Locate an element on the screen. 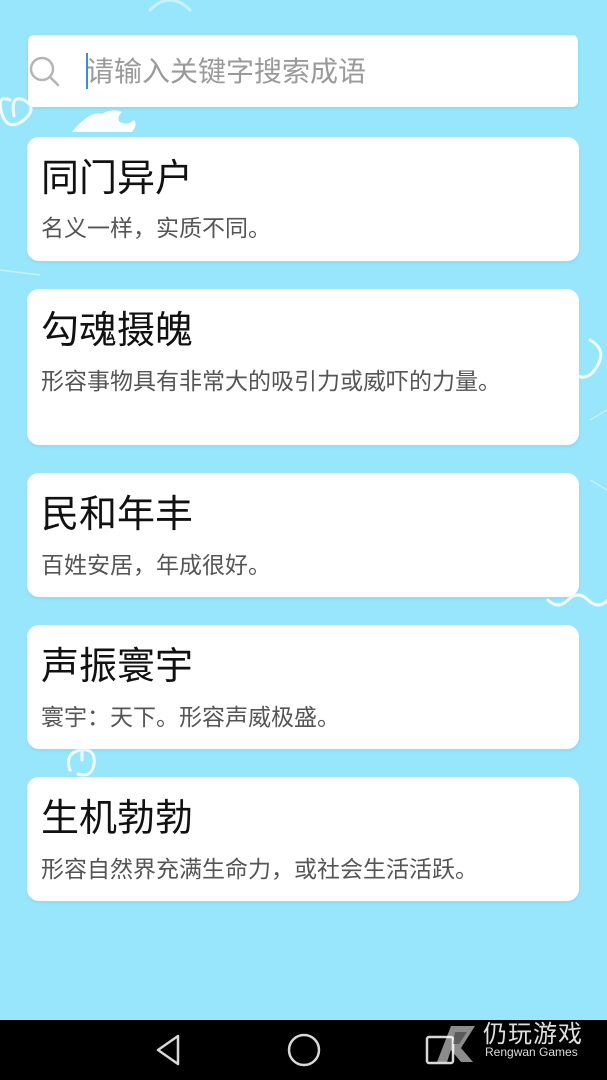 The width and height of the screenshot is (607, 1080). idiom-description: 百姓安居，年成很好。 is located at coordinates (156, 566).